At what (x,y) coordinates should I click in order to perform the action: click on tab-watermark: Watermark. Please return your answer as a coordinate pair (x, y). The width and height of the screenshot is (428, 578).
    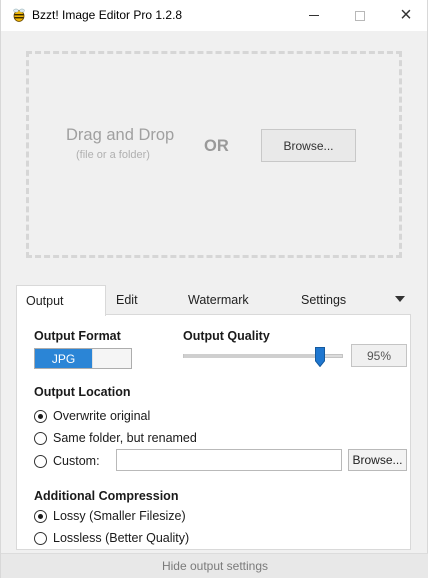
    Looking at the image, I should click on (218, 300).